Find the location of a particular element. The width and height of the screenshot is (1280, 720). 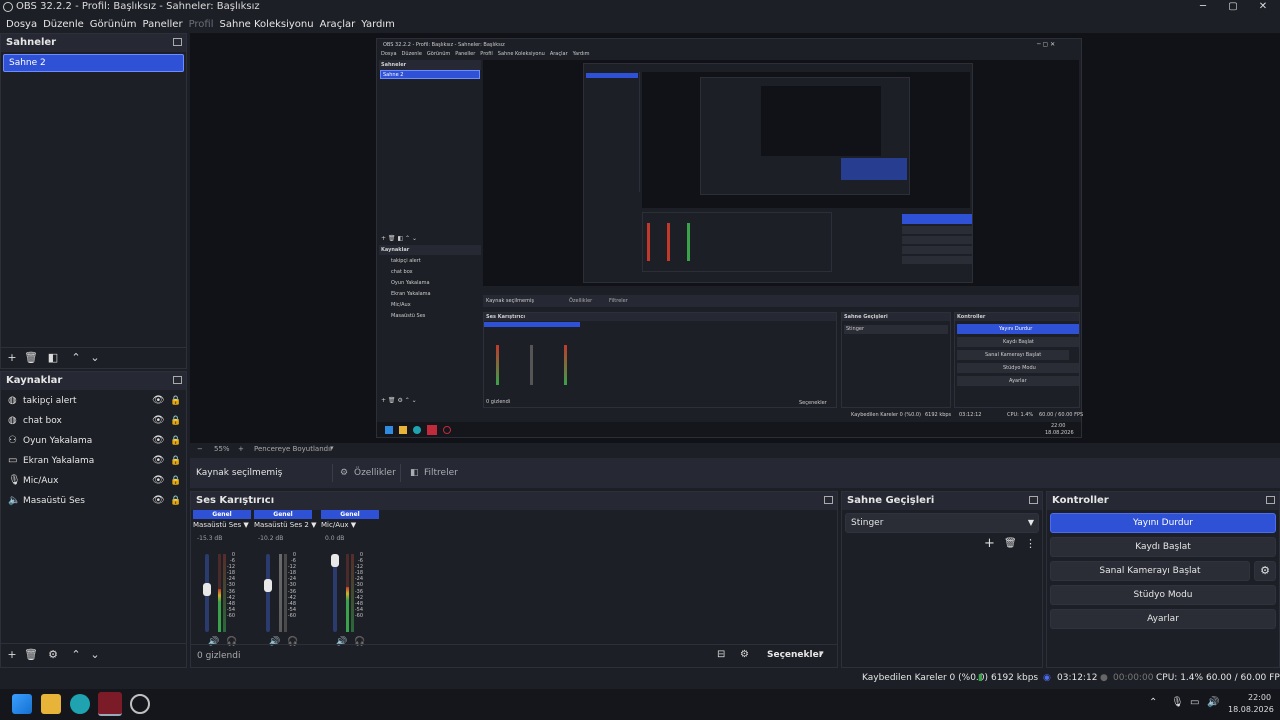

settings-button: Ayarlar is located at coordinates (1163, 619).